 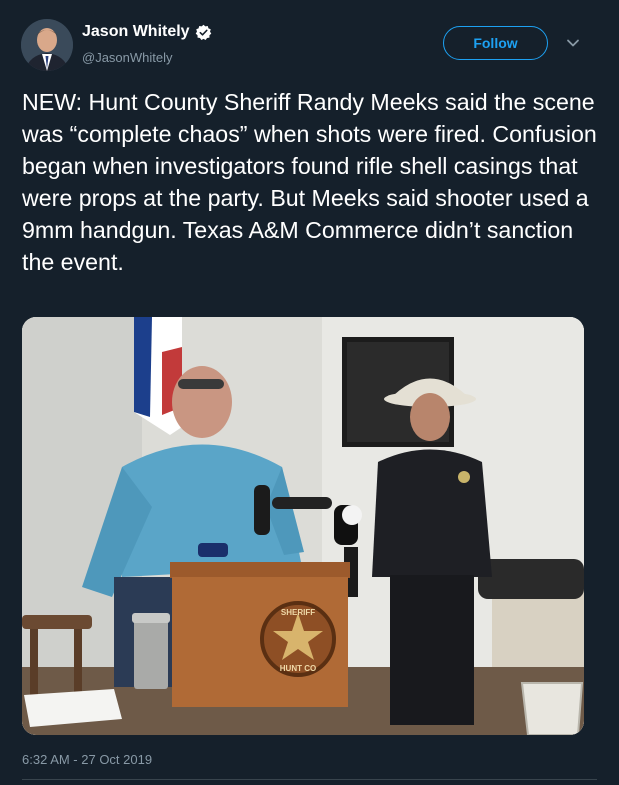 I want to click on divider, so click(x=309, y=779).